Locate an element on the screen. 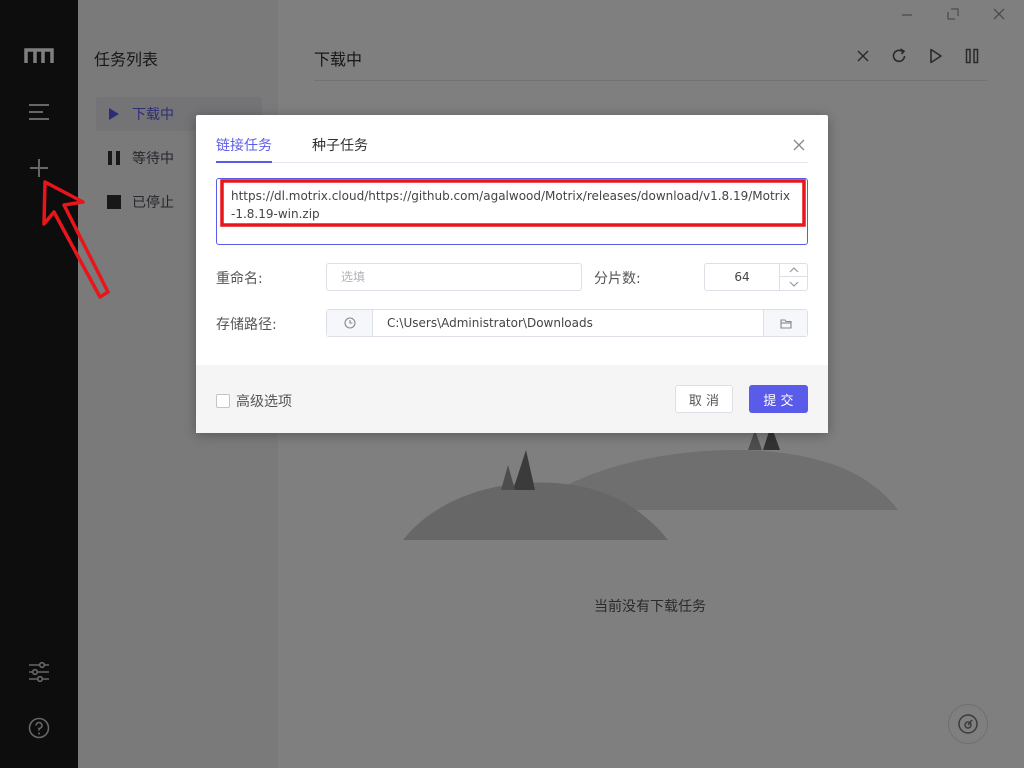  active-tab-indicator is located at coordinates (244, 162).